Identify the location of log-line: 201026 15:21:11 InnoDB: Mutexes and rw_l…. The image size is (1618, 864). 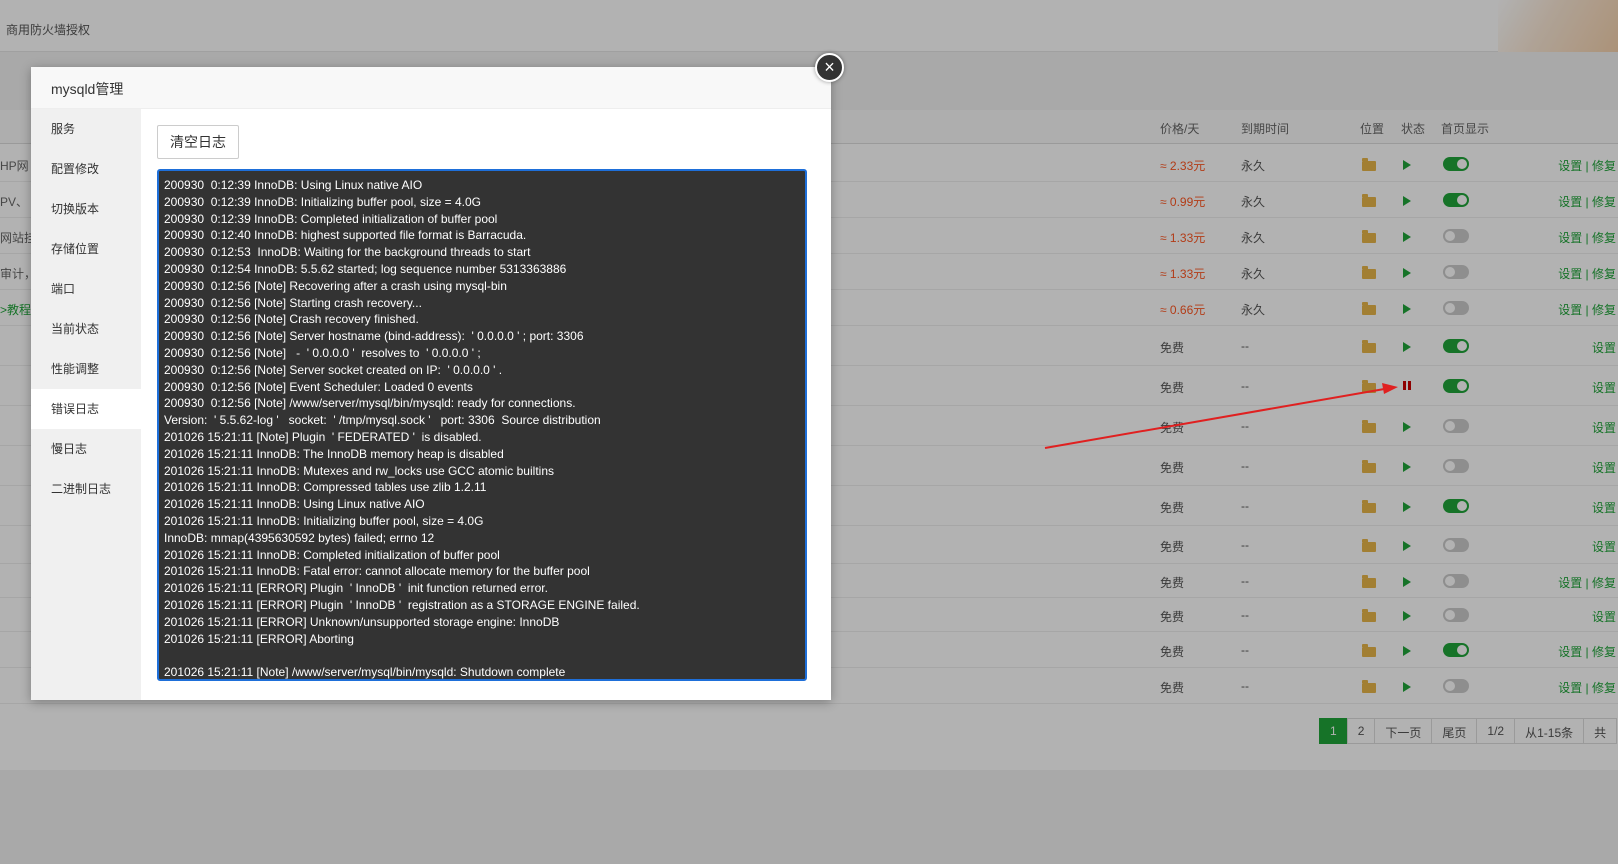
(359, 470).